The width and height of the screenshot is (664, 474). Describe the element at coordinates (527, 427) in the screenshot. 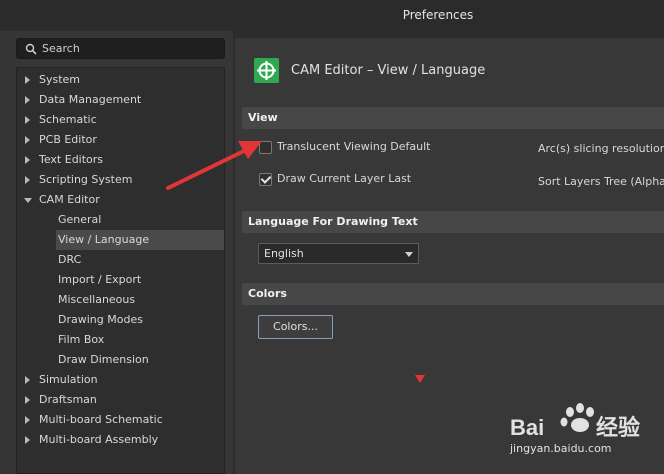

I see `svg-text: Bai` at that location.